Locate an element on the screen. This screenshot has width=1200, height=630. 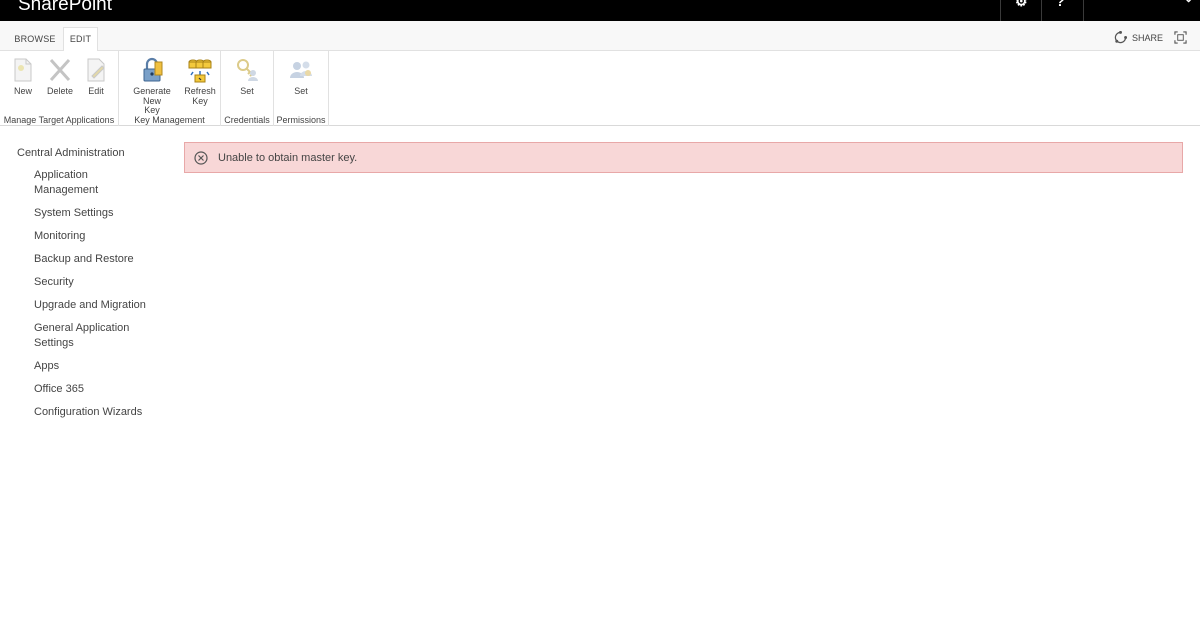
generate-new-key-button: Generate New Key is located at coordinates (152, 86).